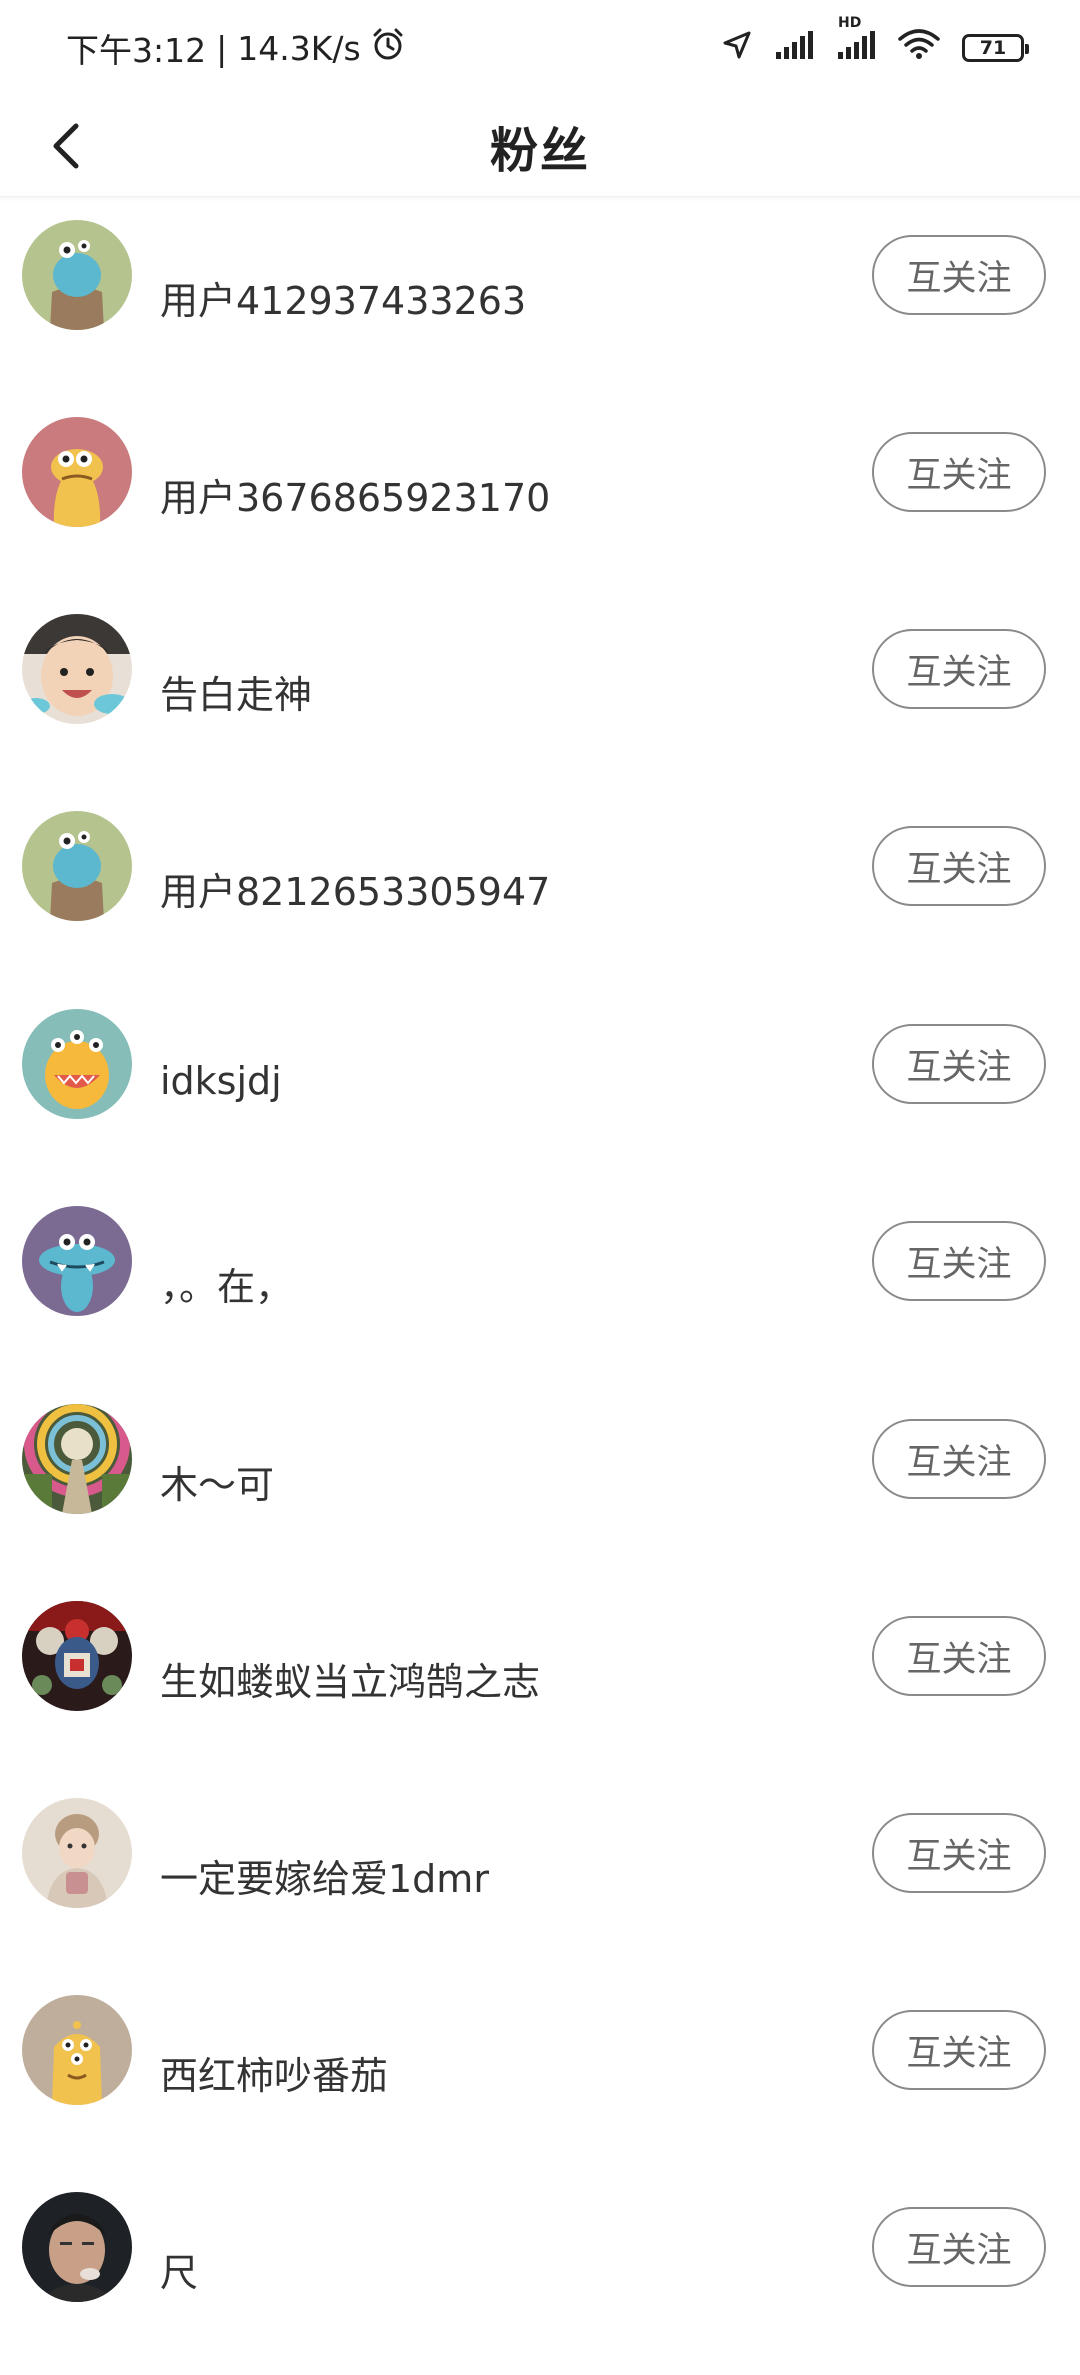 The width and height of the screenshot is (1080, 2375). Describe the element at coordinates (355, 498) in the screenshot. I see `fan-name: 用户3676865923170` at that location.